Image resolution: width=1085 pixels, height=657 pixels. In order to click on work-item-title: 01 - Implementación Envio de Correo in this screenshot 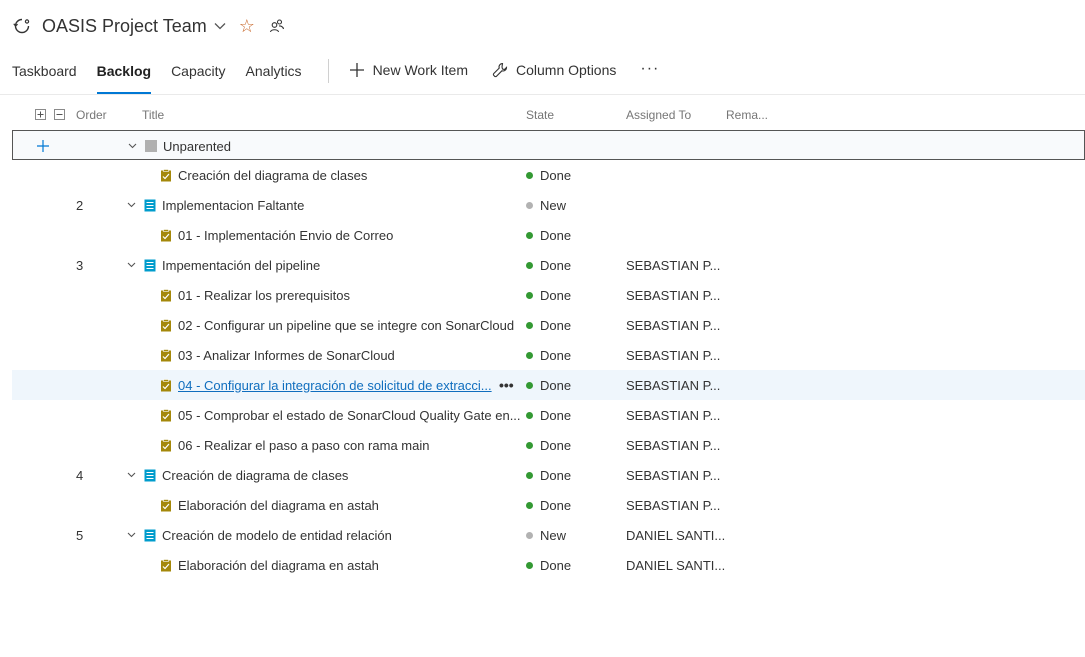, I will do `click(285, 235)`.